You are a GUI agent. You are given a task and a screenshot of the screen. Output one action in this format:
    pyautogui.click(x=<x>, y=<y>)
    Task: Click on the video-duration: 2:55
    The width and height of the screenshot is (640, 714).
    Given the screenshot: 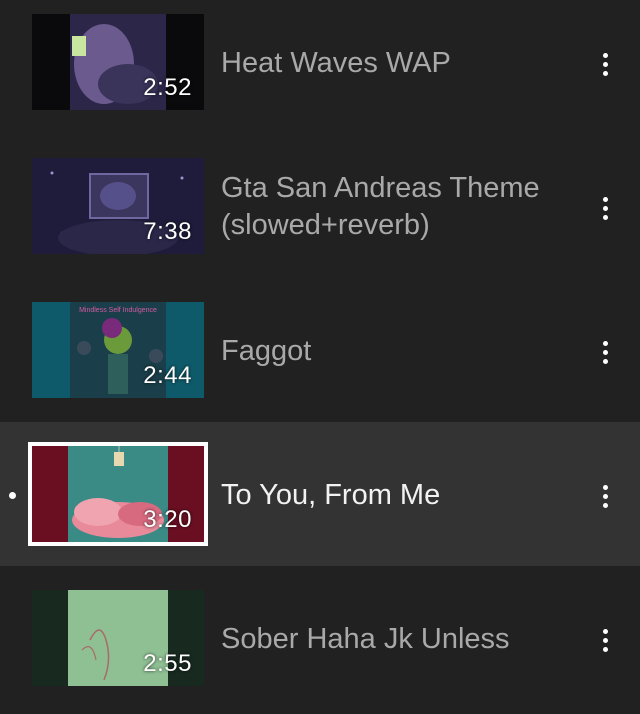 What is the action you would take?
    pyautogui.click(x=167, y=663)
    